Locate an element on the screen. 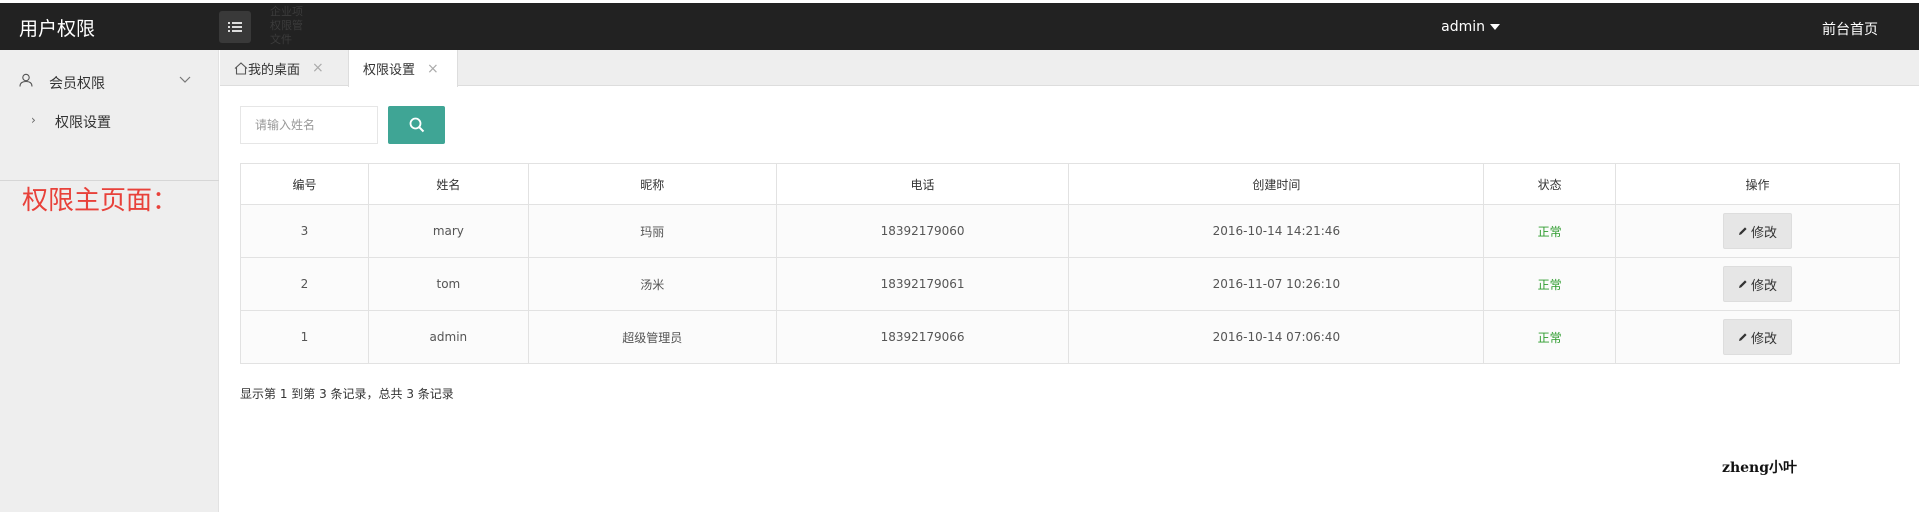 The image size is (1919, 512). cell-phone: 18392179061 is located at coordinates (922, 284).